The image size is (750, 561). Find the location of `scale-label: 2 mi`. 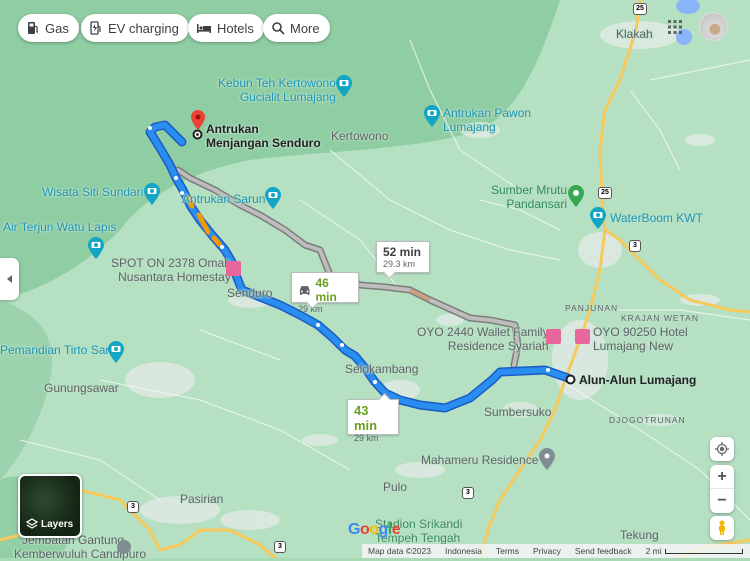

scale-label: 2 mi is located at coordinates (653, 551).